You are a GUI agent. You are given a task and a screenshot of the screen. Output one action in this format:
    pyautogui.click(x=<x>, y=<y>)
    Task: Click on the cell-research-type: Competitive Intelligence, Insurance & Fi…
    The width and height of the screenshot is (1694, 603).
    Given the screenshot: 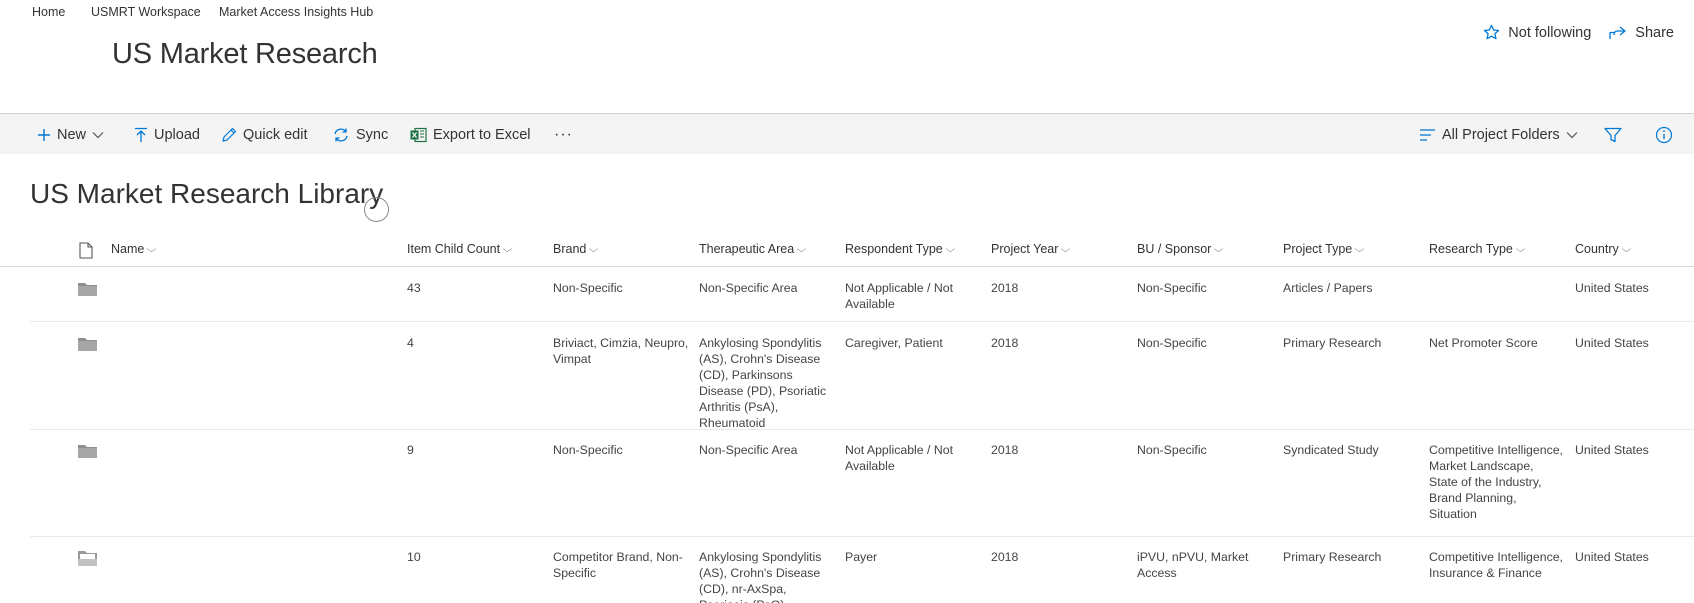 What is the action you would take?
    pyautogui.click(x=1496, y=565)
    